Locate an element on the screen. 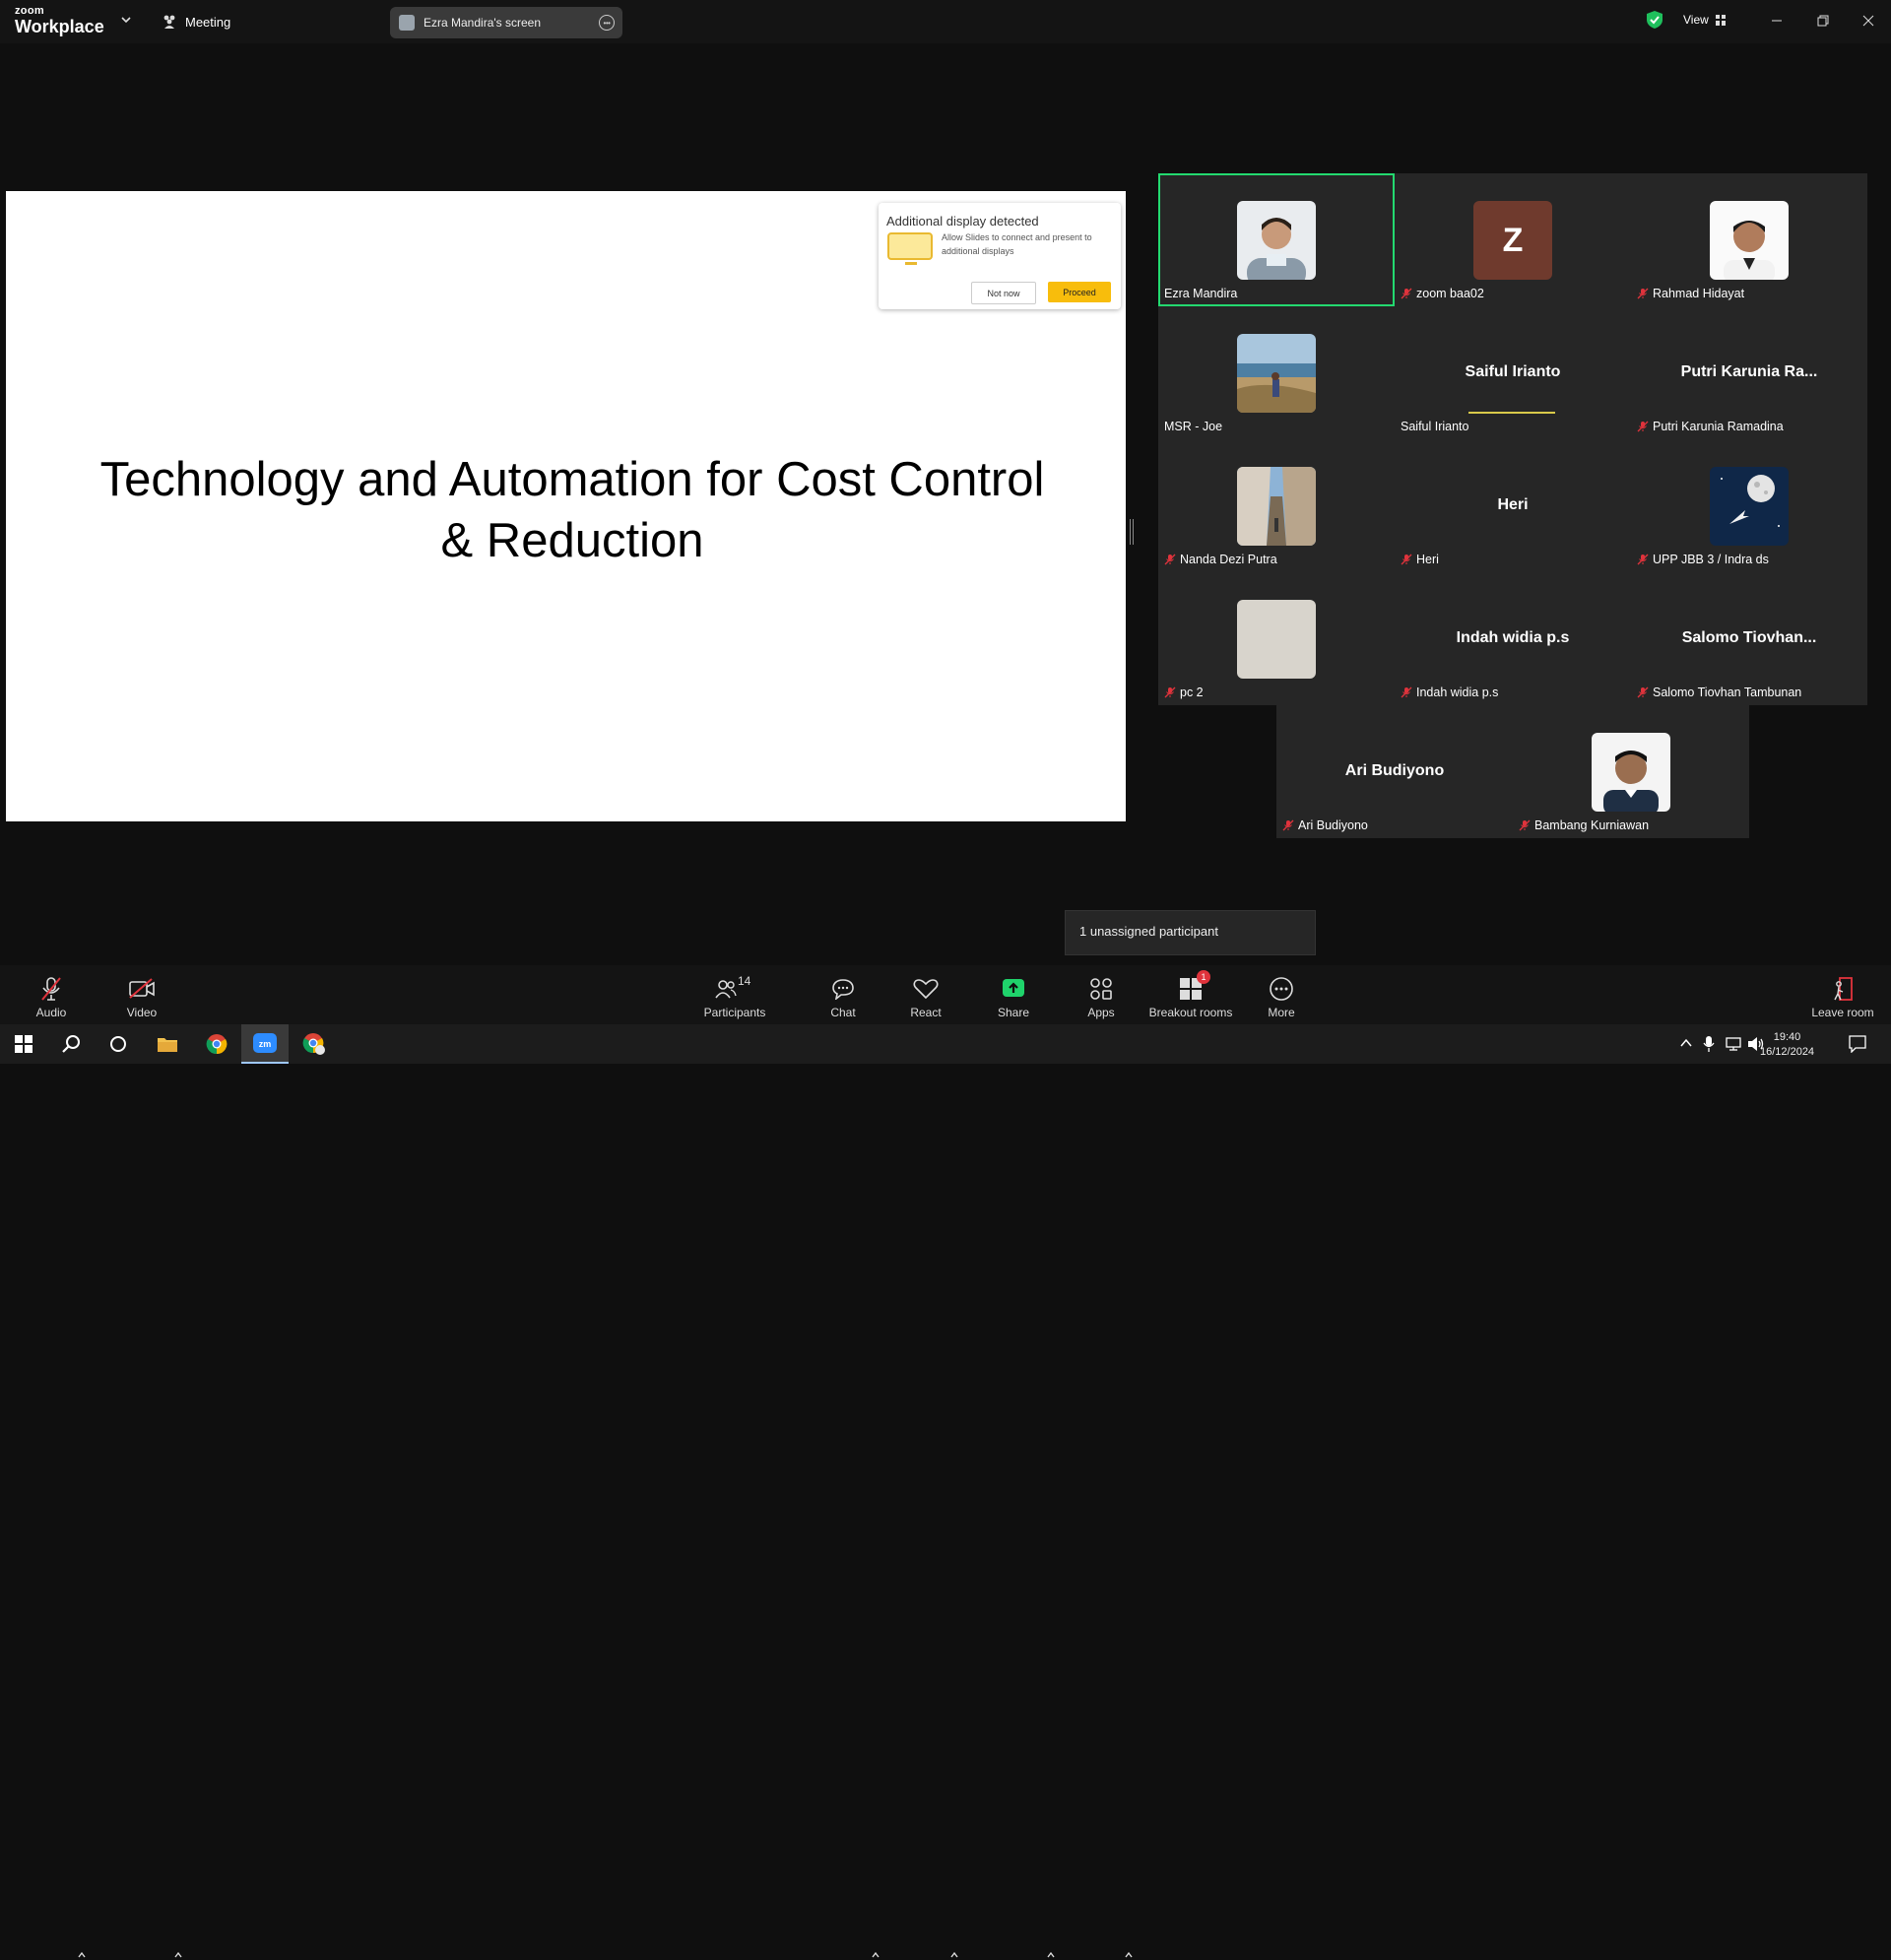 The width and height of the screenshot is (1891, 1960). video-options-caret-icon is located at coordinates (178, 1955).